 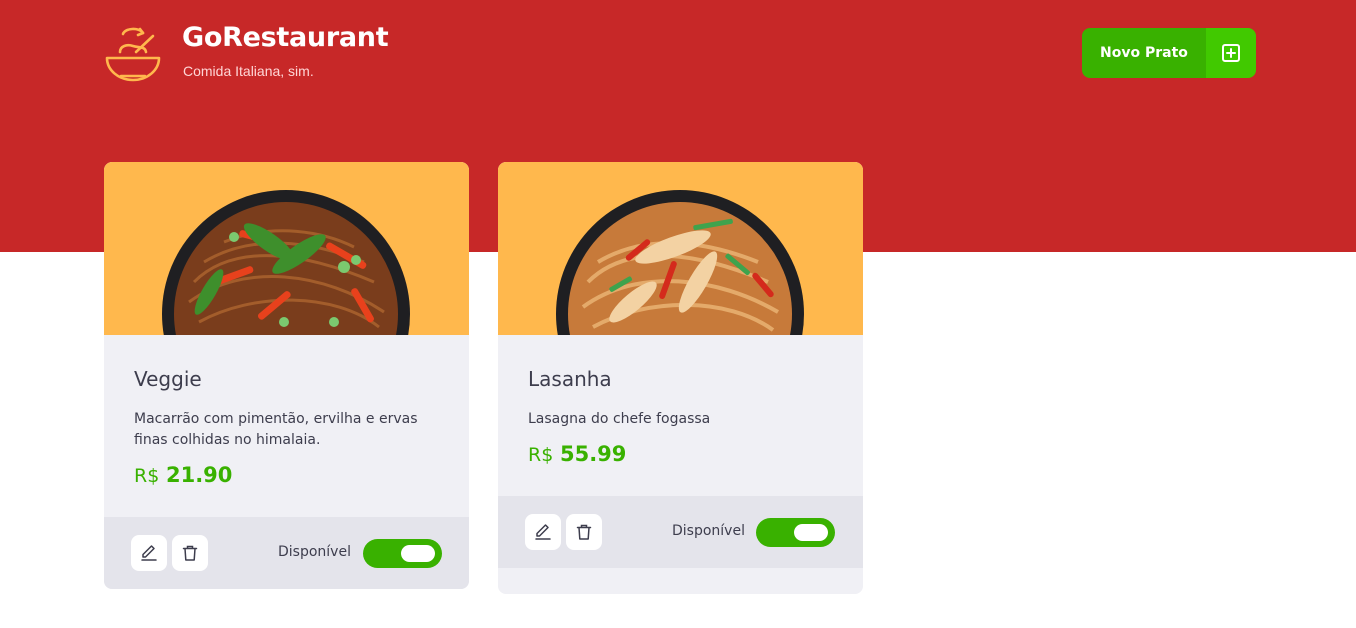 What do you see at coordinates (286, 262) in the screenshot?
I see `dish-photo-veggie` at bounding box center [286, 262].